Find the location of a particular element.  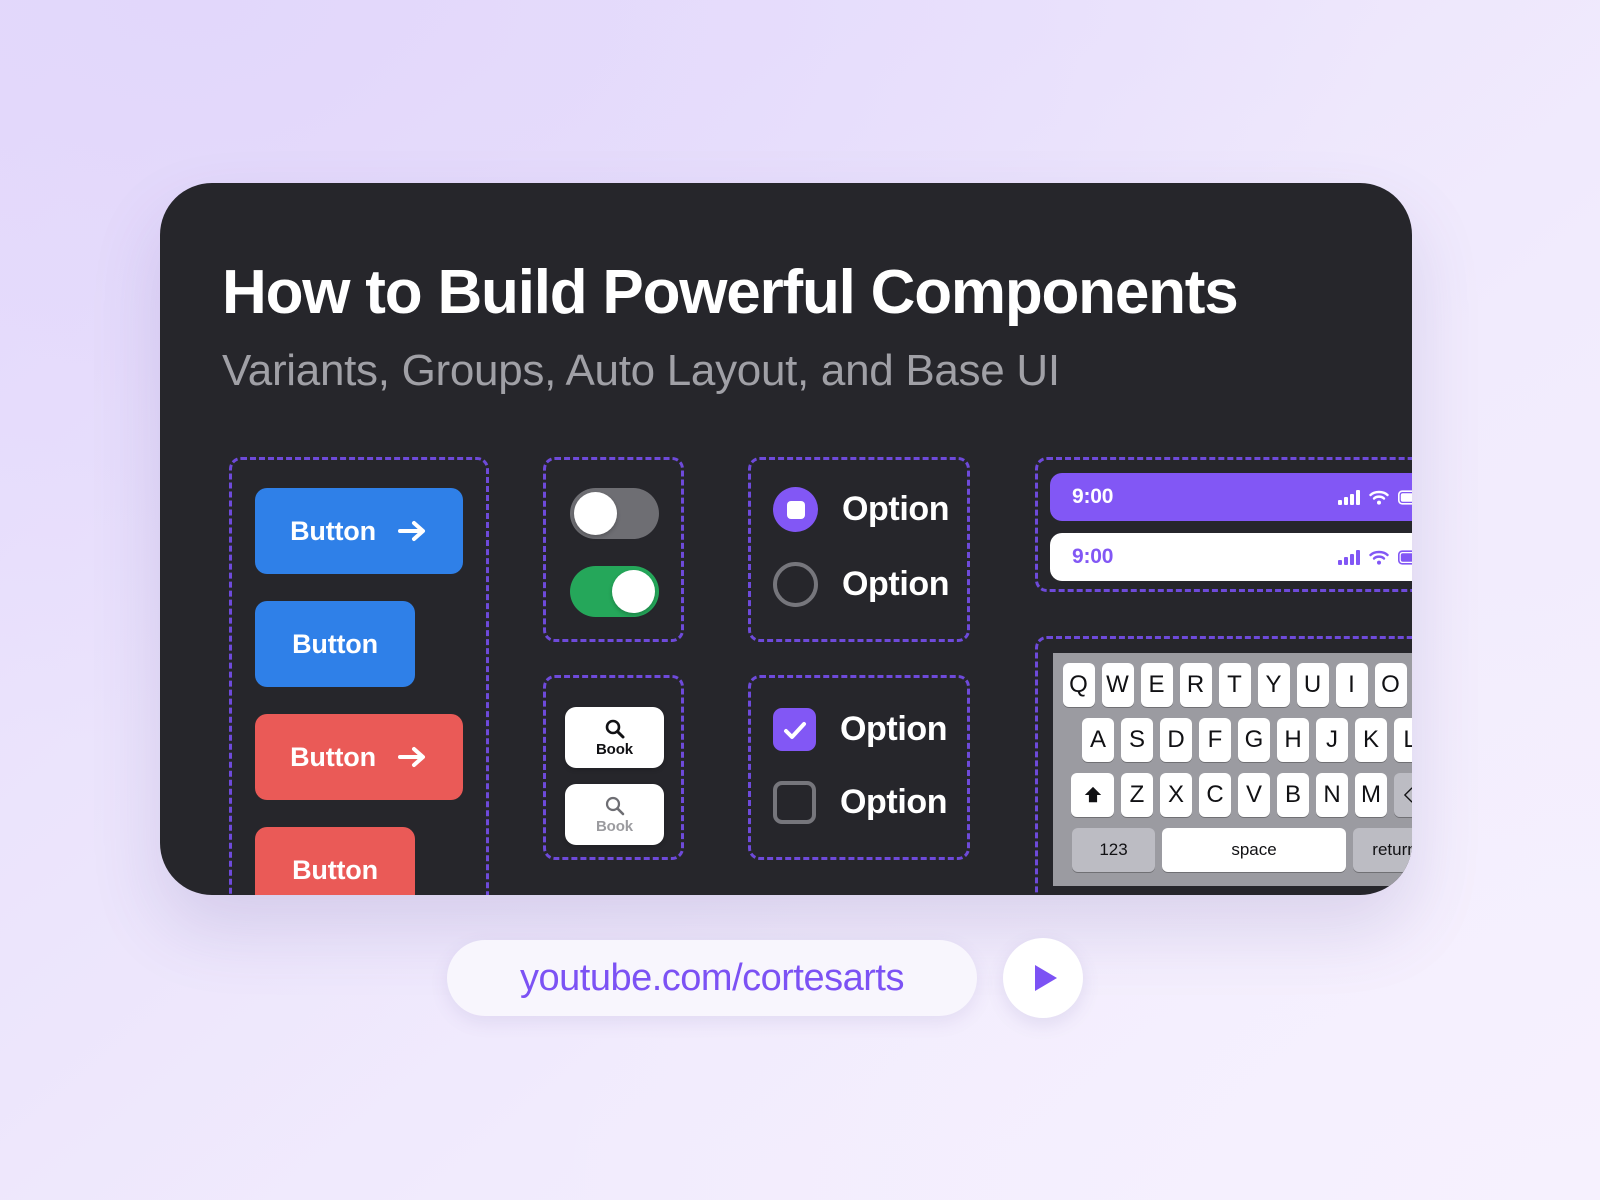

key-l: L is located at coordinates (1403, 740).